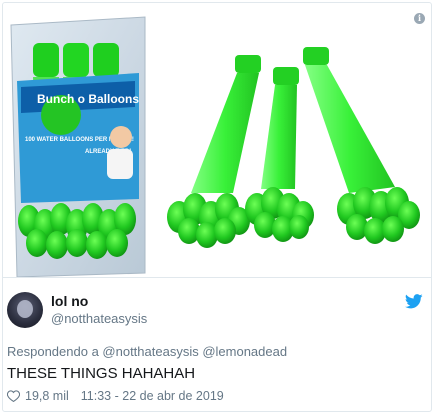 The height and width of the screenshot is (417, 434). I want to click on twitter-bird-icon, so click(414, 301).